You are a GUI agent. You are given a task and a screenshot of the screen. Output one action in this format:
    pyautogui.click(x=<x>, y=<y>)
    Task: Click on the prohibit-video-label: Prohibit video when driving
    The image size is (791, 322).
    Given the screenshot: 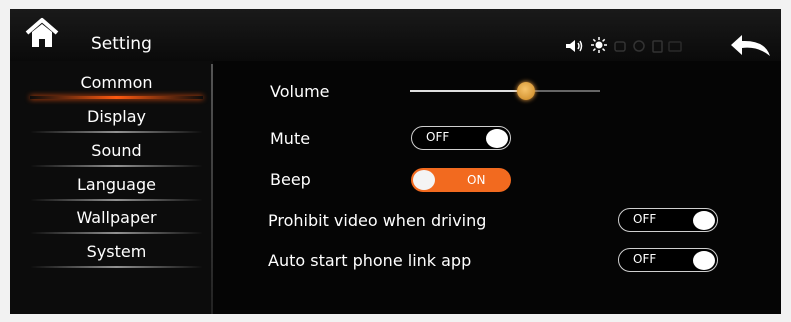 What is the action you would take?
    pyautogui.click(x=377, y=220)
    